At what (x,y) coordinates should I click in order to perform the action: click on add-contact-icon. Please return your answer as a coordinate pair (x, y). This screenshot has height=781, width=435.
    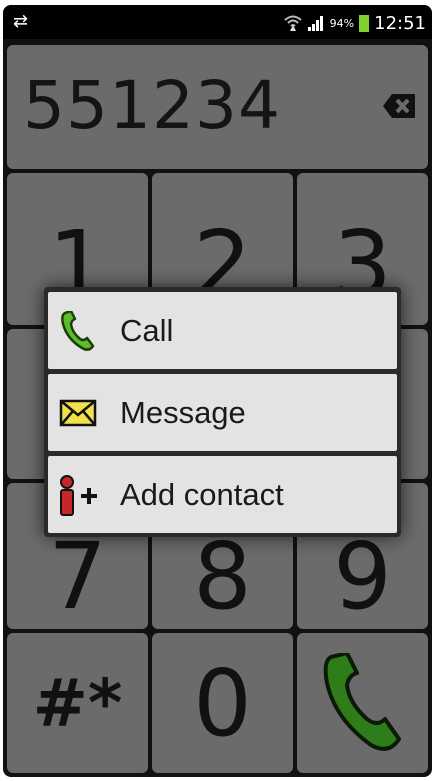
    Looking at the image, I should click on (78, 495).